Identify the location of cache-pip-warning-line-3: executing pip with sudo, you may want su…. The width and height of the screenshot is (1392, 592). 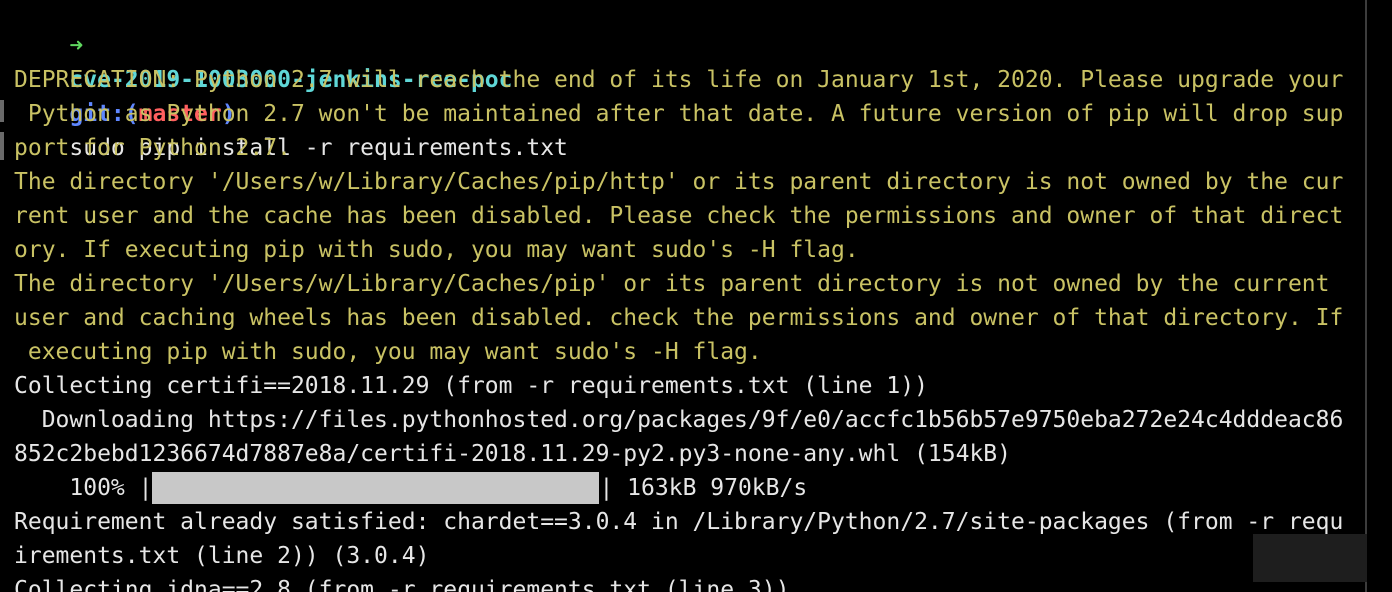
(388, 352).